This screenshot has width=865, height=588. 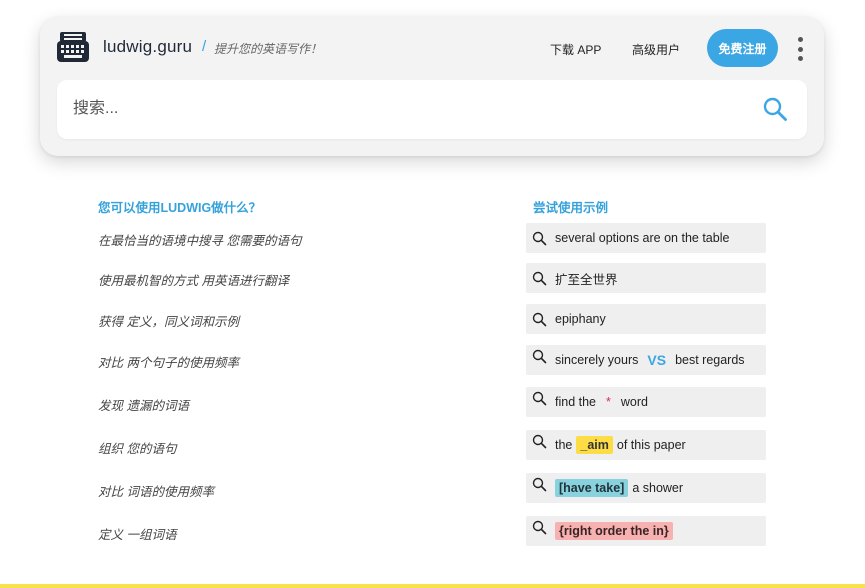 What do you see at coordinates (137, 449) in the screenshot?
I see `feature-item: 组织 您的语句` at bounding box center [137, 449].